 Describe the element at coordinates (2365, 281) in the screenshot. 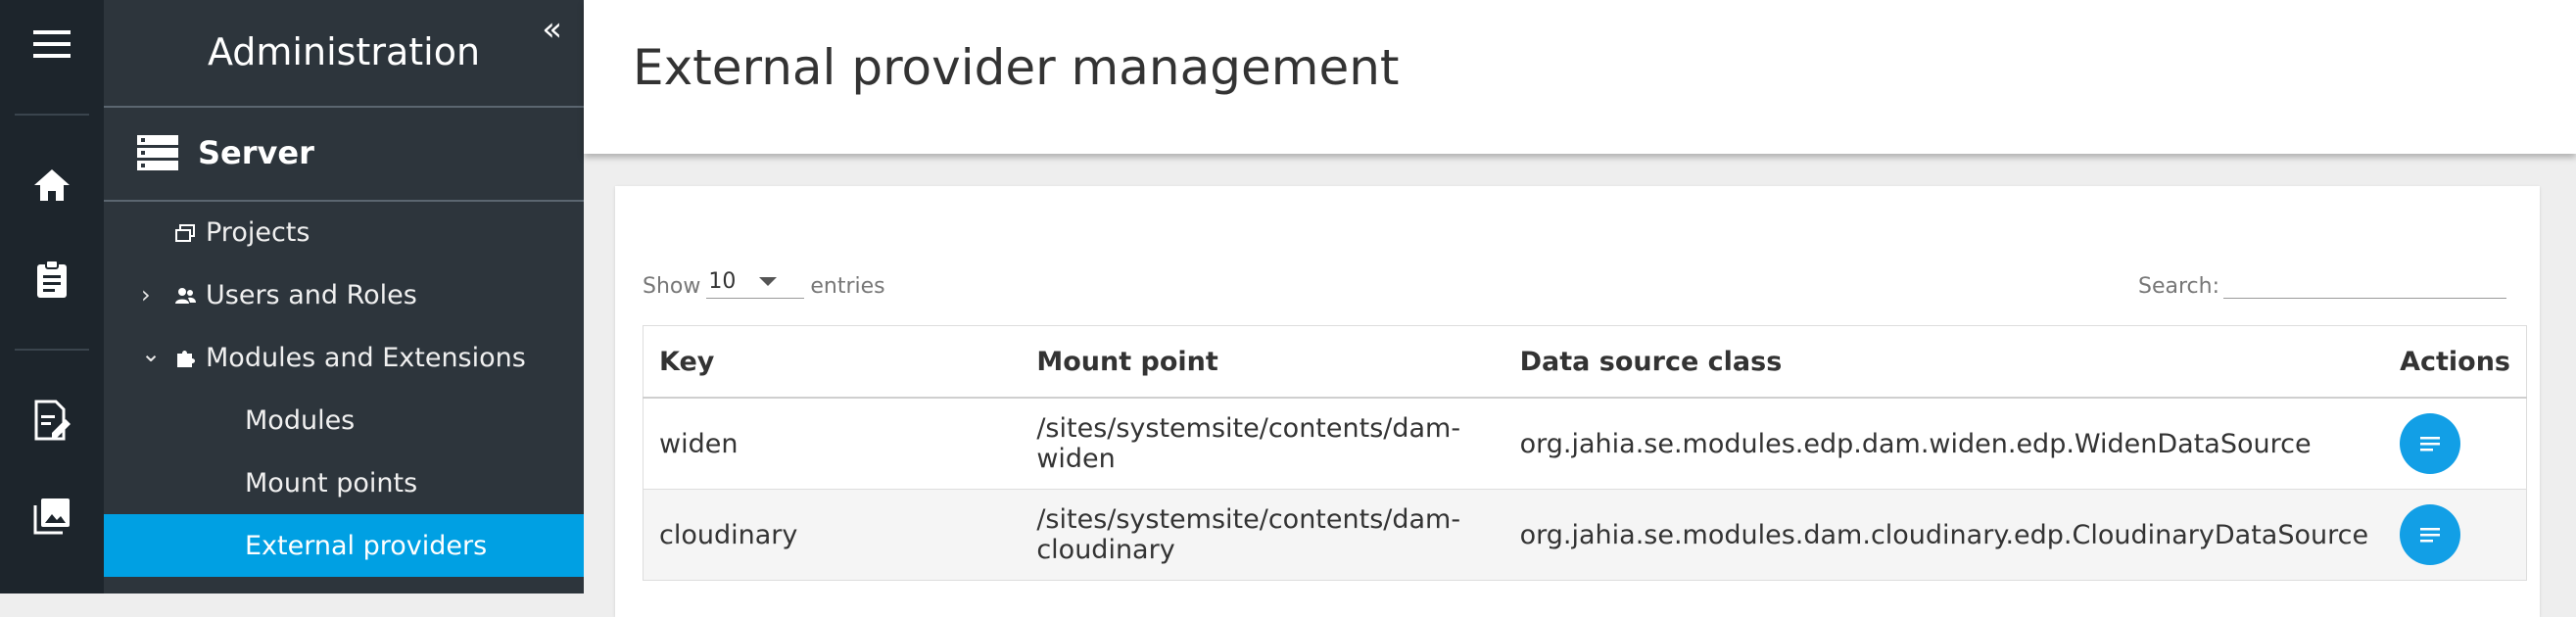

I see `search-input` at that location.